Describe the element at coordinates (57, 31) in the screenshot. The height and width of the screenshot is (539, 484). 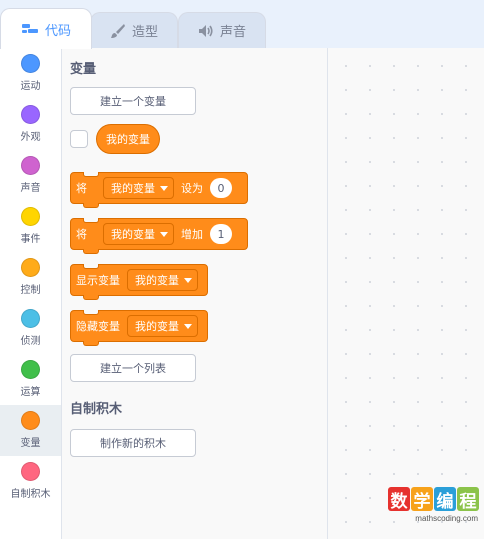
I see `tab-code-label: 代码` at that location.